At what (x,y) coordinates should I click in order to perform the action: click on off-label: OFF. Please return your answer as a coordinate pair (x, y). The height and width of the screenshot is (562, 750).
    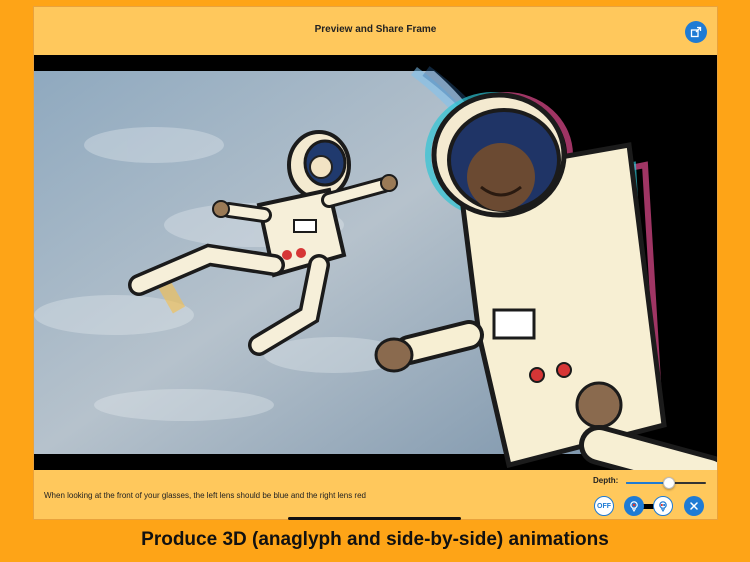
    Looking at the image, I should click on (604, 506).